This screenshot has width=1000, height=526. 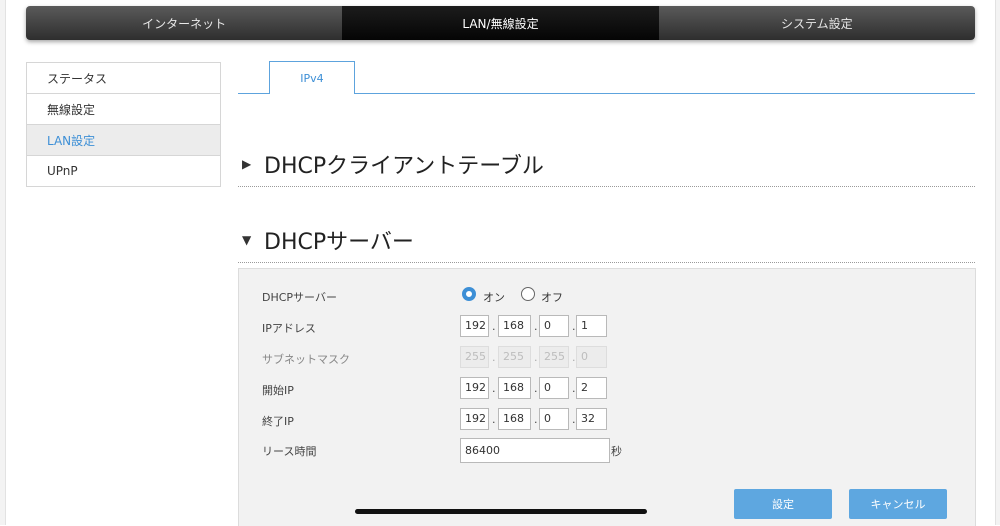 I want to click on sidebar-item-status: ステータス, so click(x=123, y=78).